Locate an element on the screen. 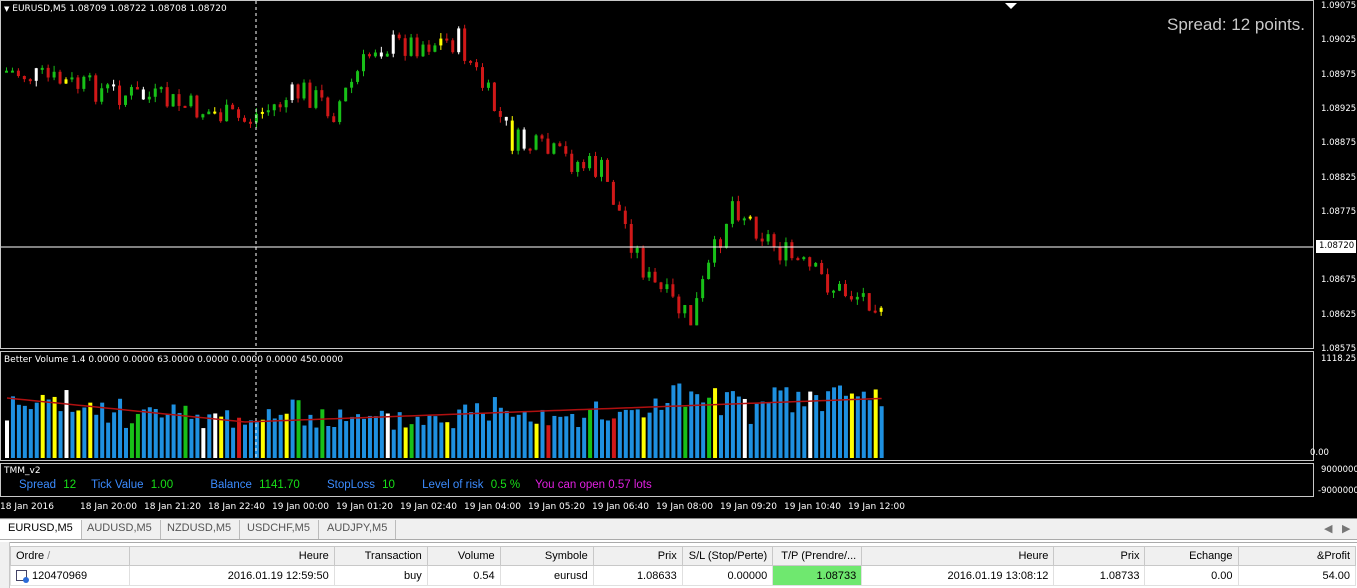  time-axis-label: 18 Jan 2016 is located at coordinates (27, 507).